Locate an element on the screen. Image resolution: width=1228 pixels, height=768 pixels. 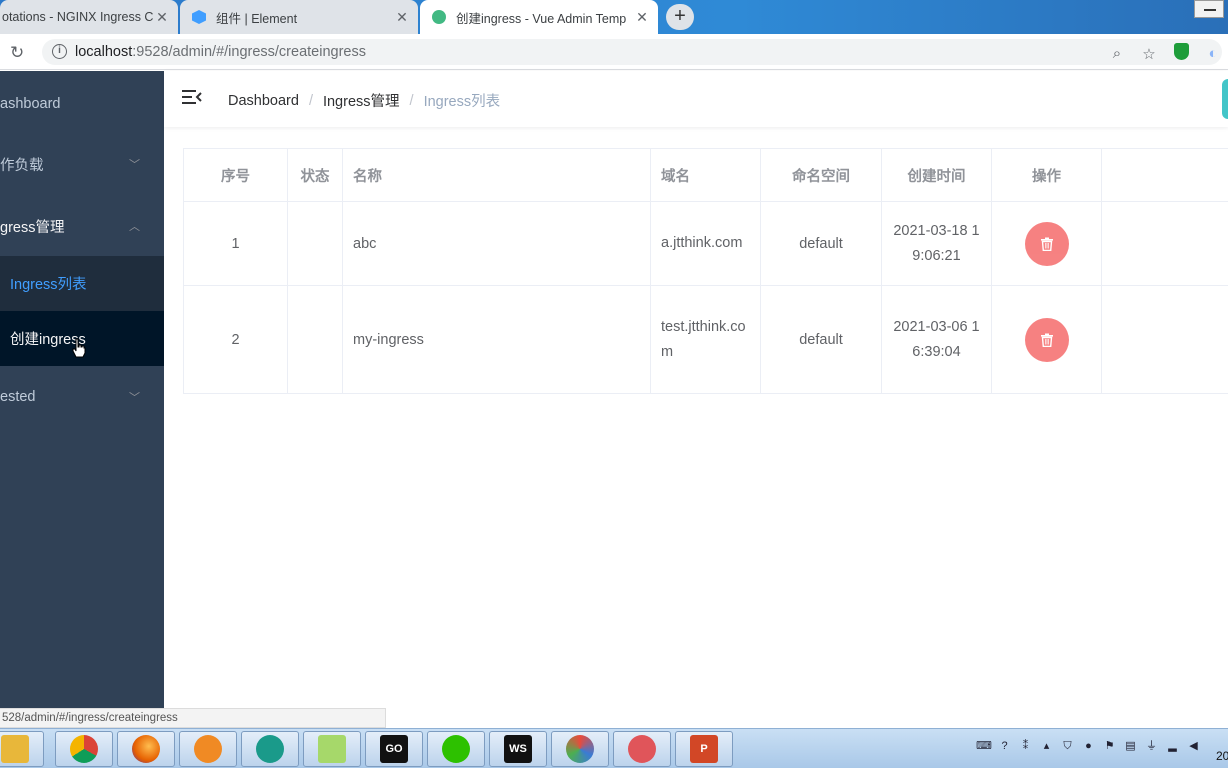
webstorm-icon: WS is located at coordinates (518, 749).